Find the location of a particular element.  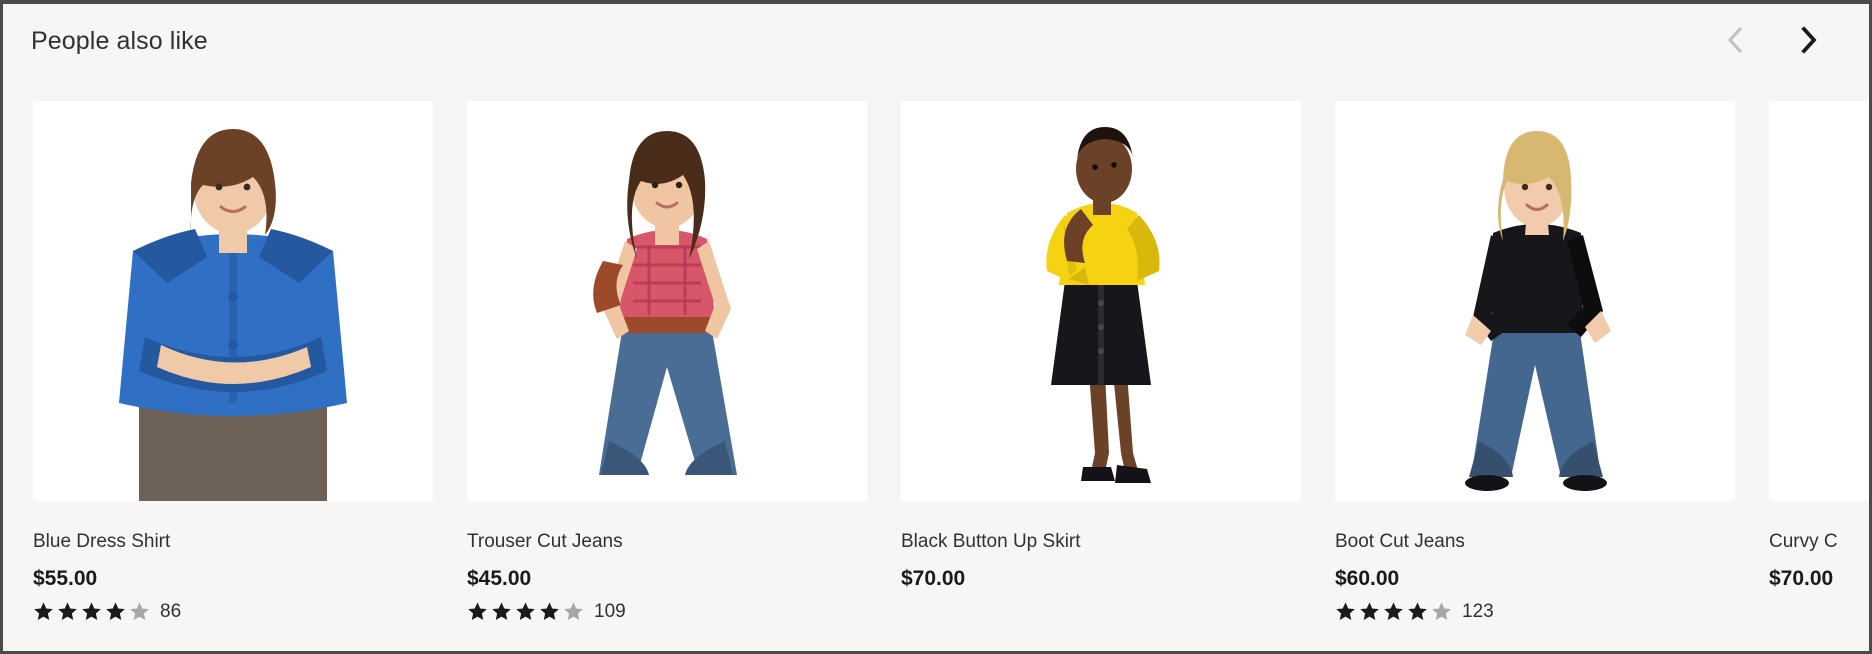

product-rating: 123 is located at coordinates (1535, 612).